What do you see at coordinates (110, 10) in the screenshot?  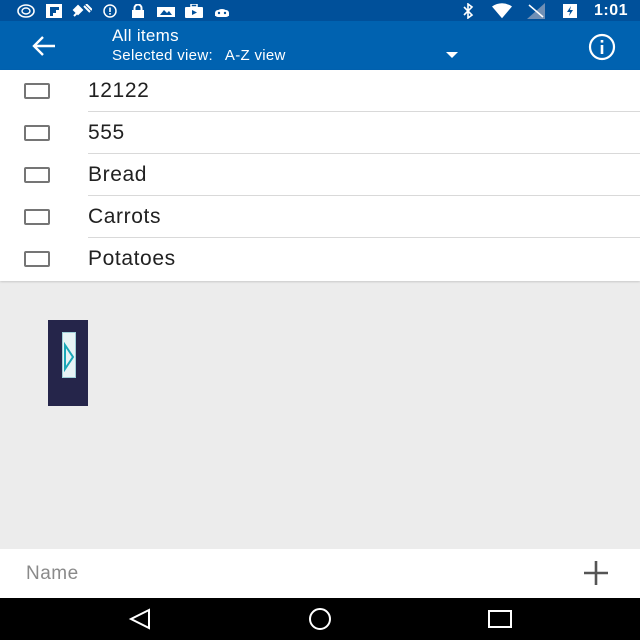 I see `alert-icon` at bounding box center [110, 10].